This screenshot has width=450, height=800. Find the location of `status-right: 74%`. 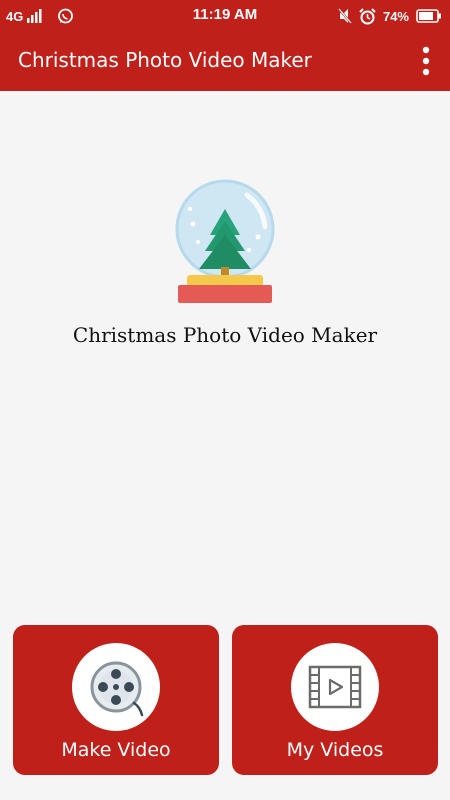

status-right: 74% is located at coordinates (390, 16).